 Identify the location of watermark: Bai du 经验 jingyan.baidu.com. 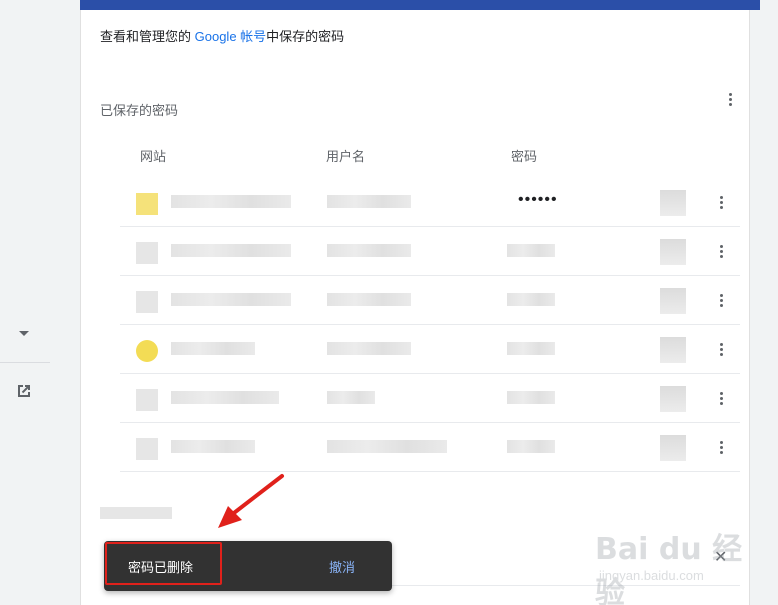
(670, 561).